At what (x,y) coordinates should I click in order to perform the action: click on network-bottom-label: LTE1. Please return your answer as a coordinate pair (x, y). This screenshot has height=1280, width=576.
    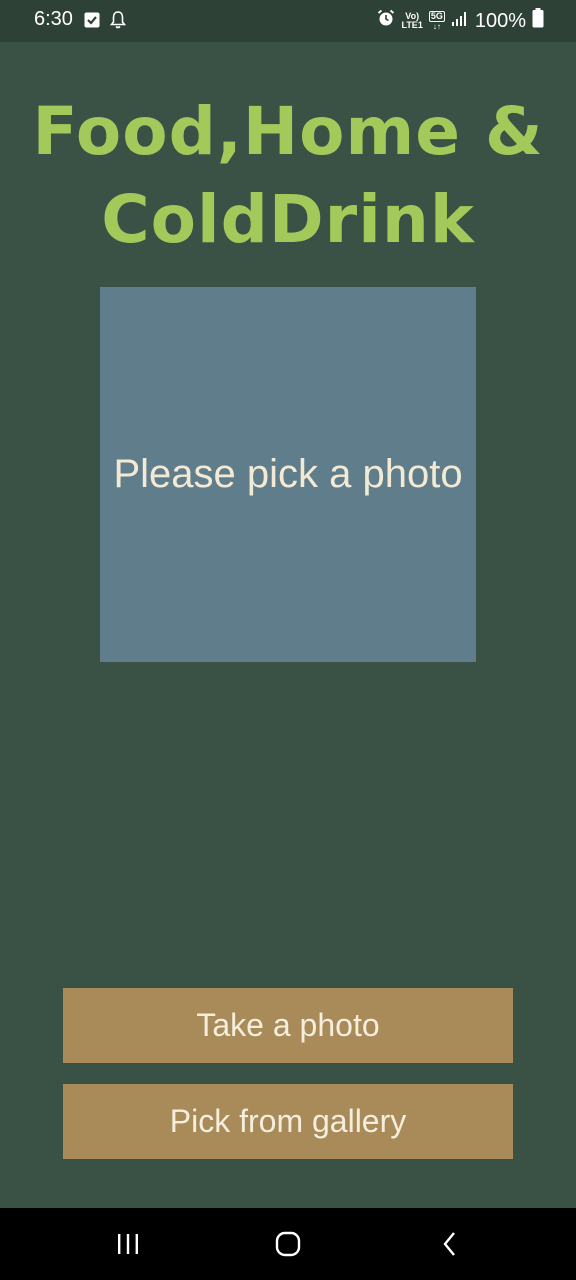
    Looking at the image, I should click on (412, 25).